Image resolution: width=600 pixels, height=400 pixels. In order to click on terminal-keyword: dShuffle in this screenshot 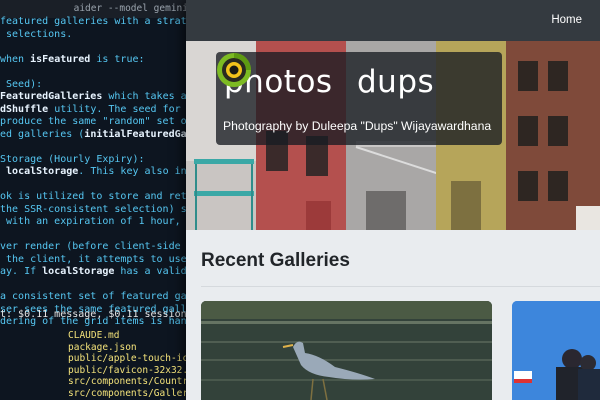, I will do `click(24, 109)`.